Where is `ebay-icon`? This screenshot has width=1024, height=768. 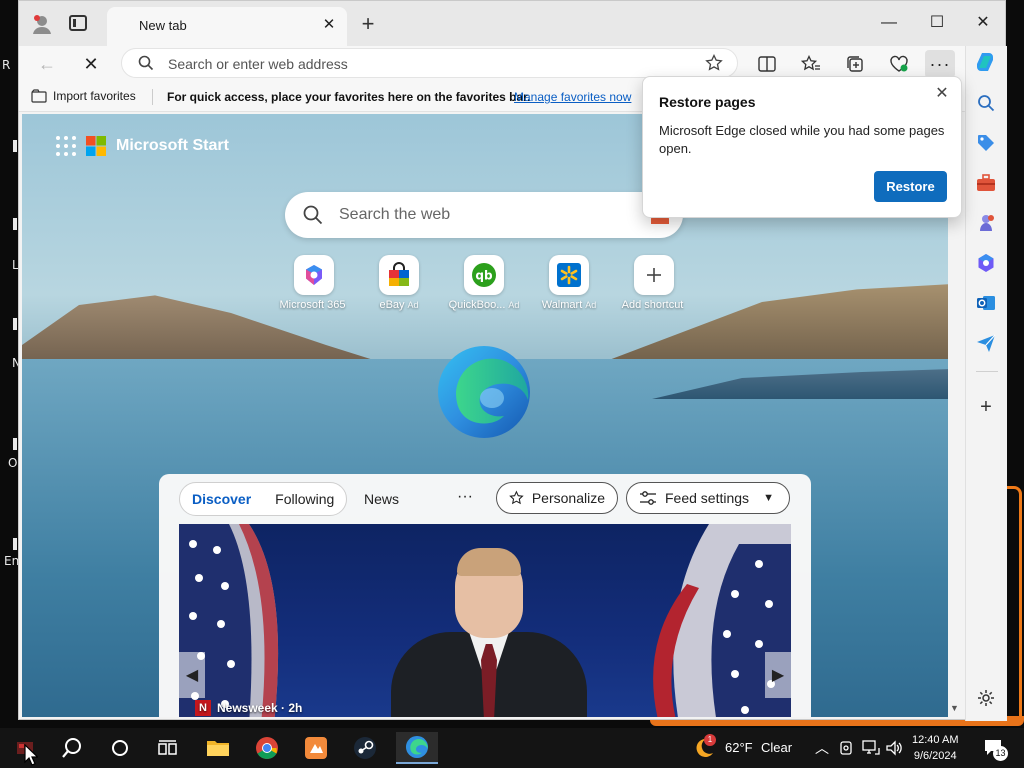 ebay-icon is located at coordinates (399, 275).